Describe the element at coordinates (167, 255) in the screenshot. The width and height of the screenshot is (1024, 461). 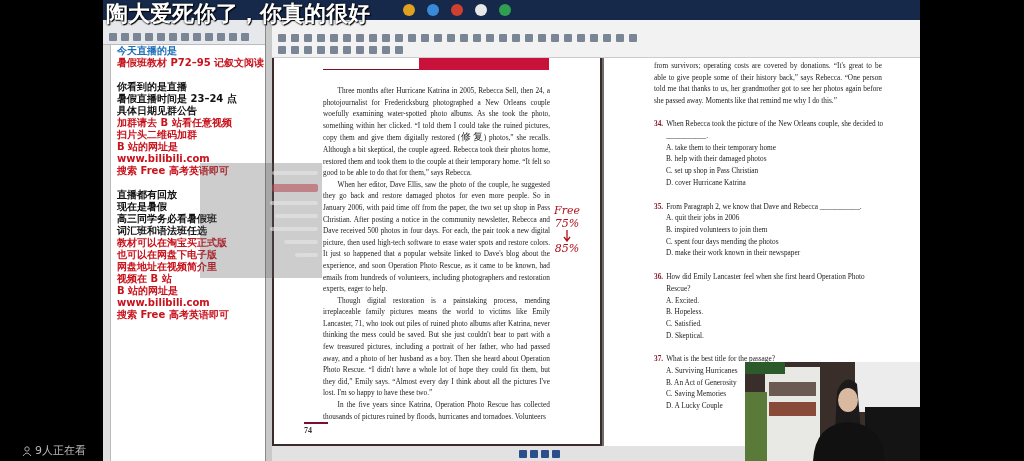
I see `note-line: 也可以在网盘下电子版` at that location.